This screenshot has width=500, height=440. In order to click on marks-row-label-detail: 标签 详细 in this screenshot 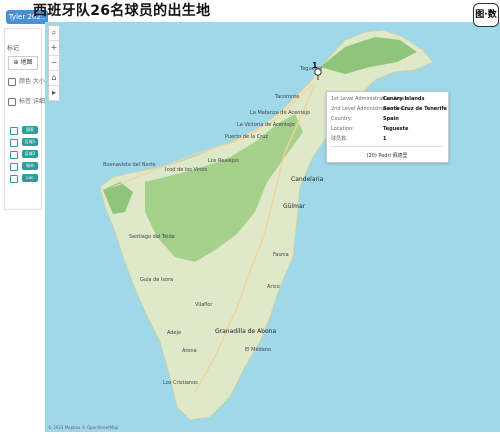, I will do `click(26, 101)`.